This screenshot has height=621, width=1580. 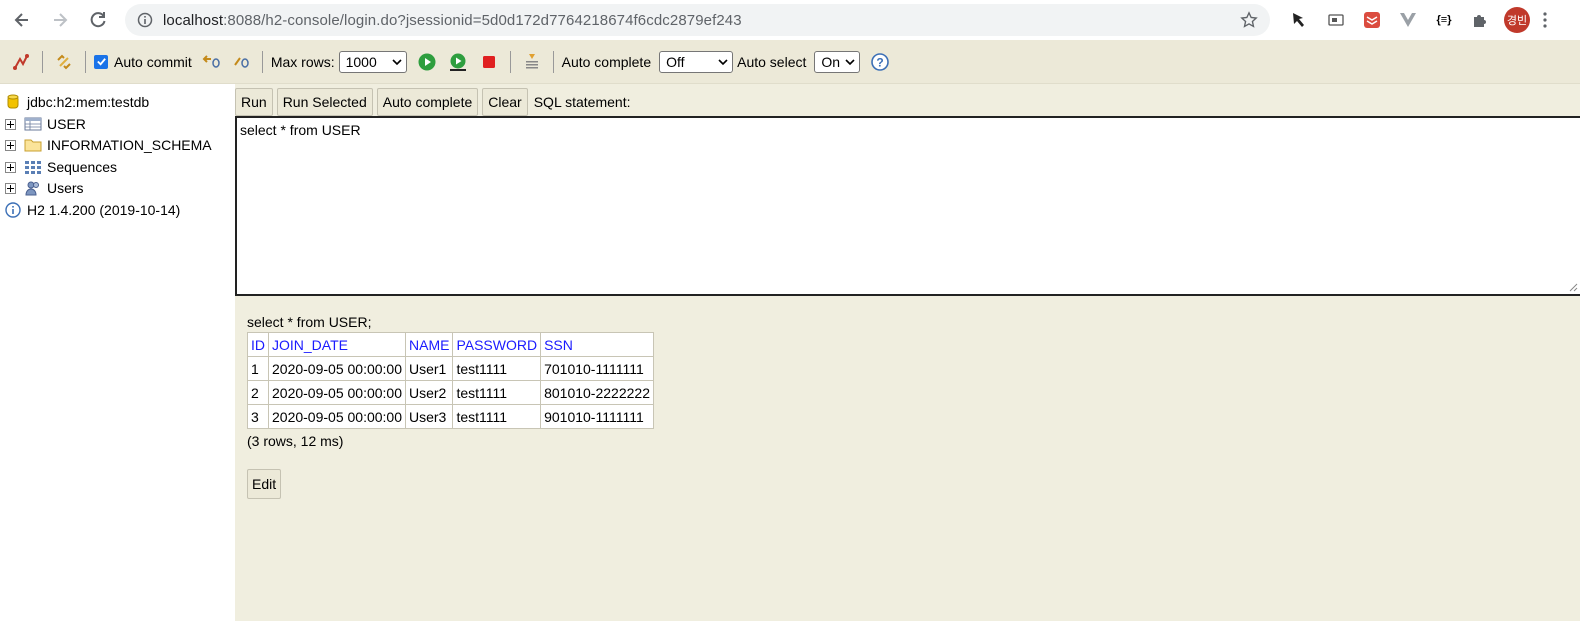 I want to click on reload-button, so click(x=98, y=20).